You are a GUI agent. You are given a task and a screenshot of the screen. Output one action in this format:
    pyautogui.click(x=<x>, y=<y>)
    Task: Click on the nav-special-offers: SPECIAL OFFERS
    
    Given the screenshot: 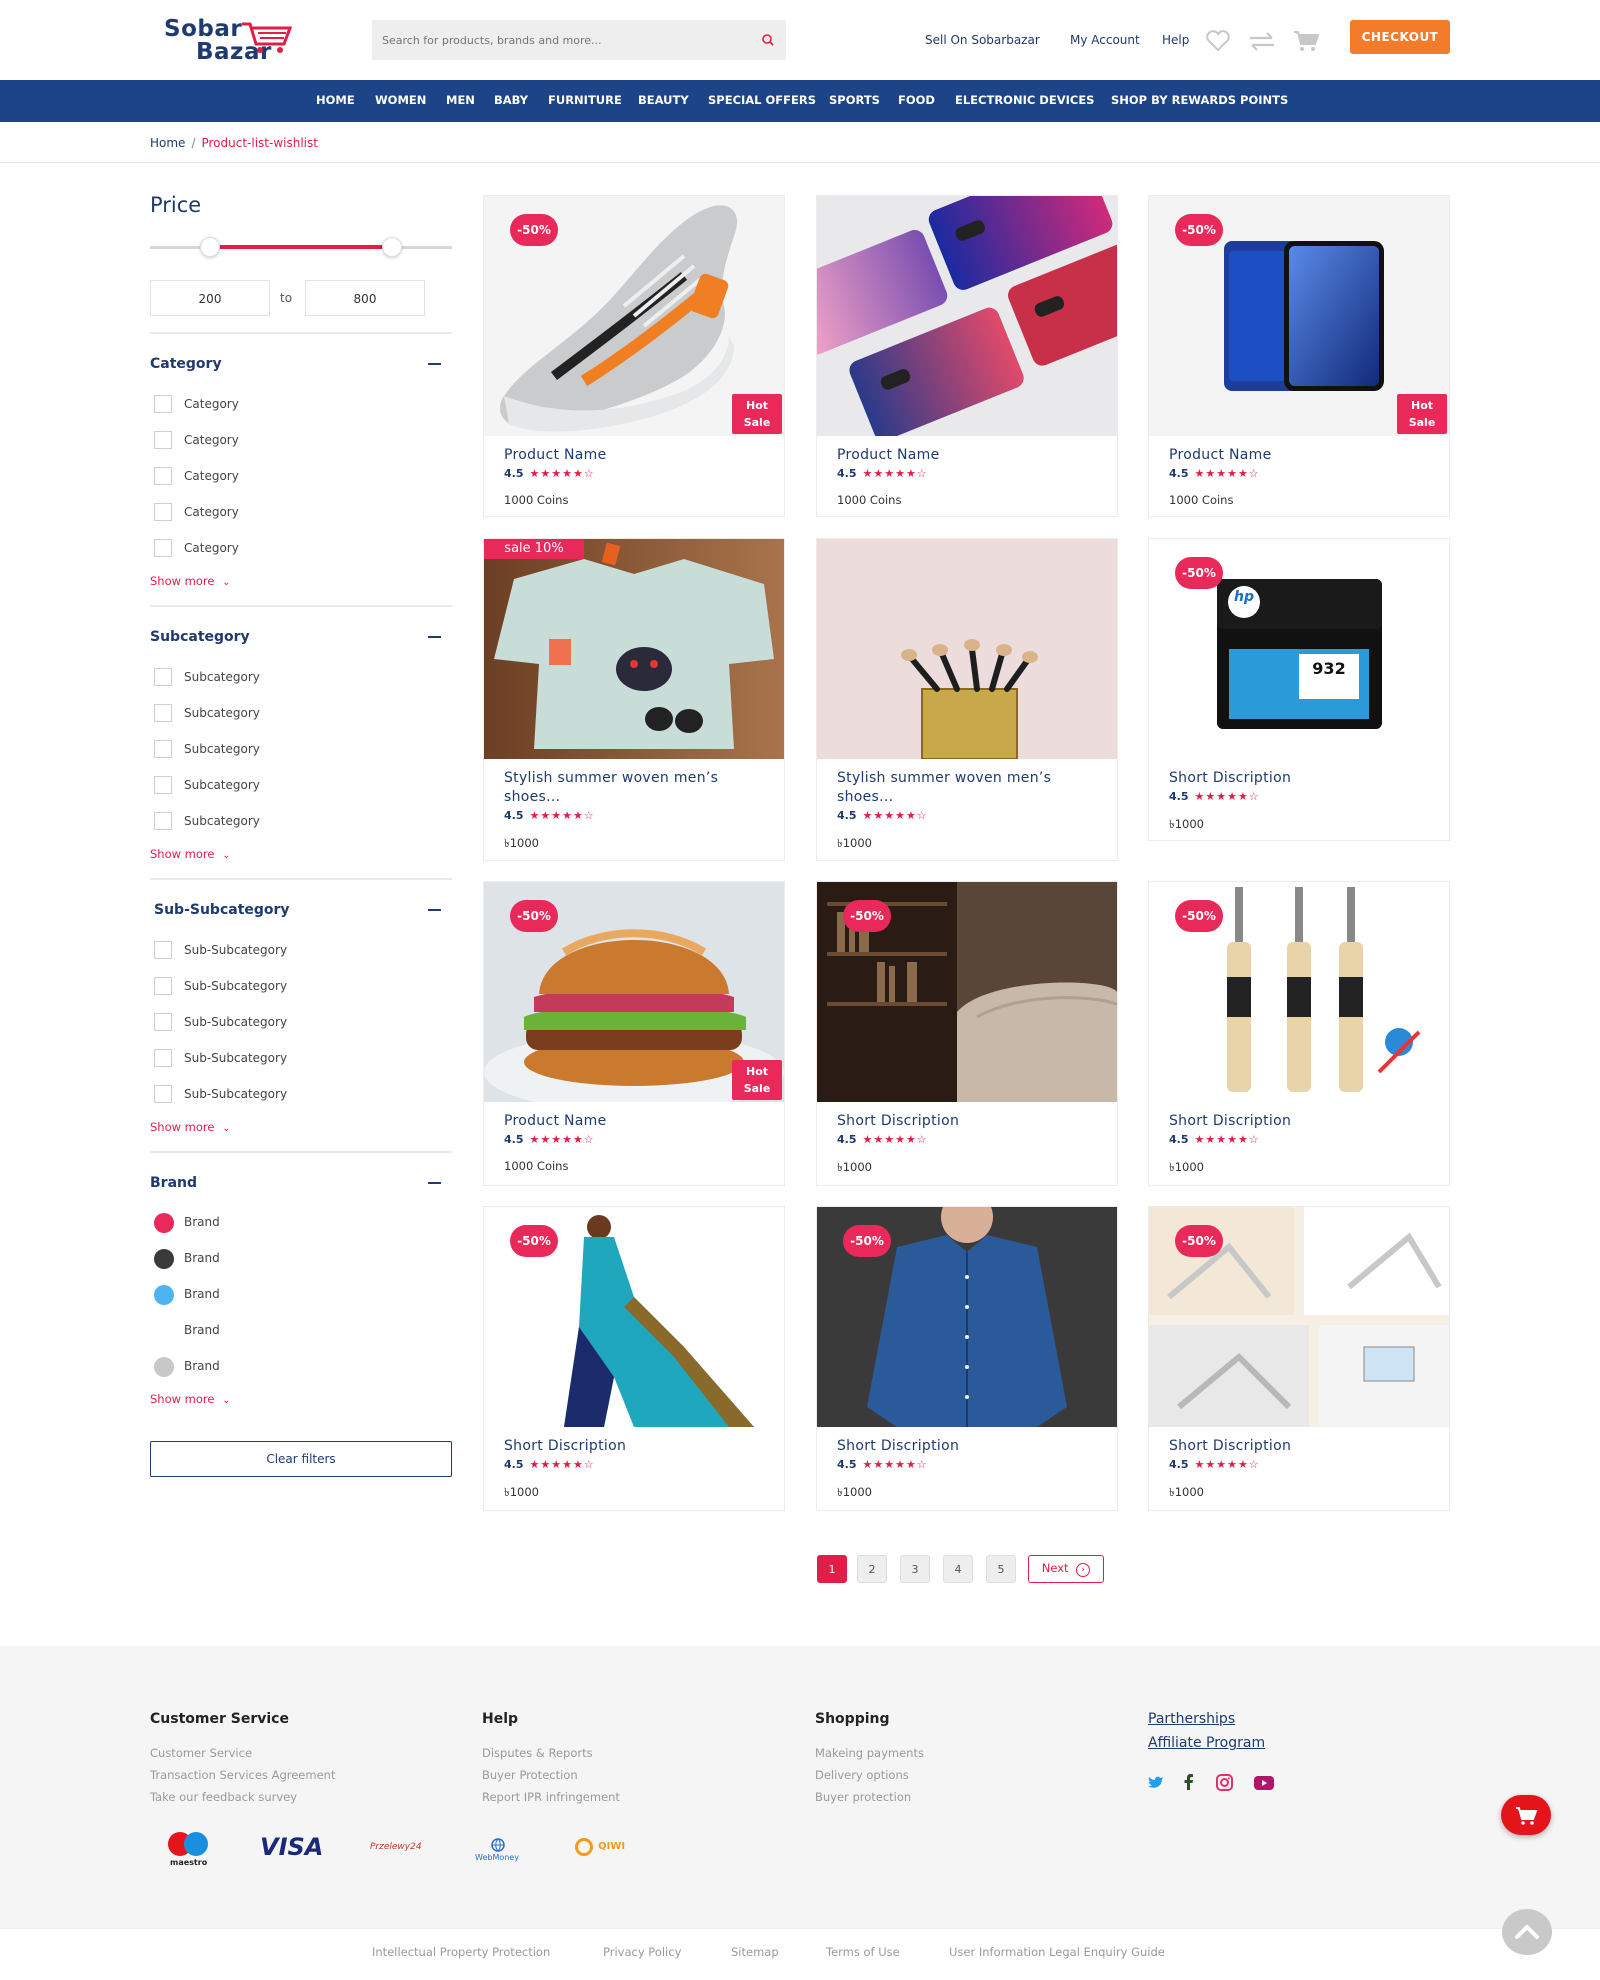 What is the action you would take?
    pyautogui.click(x=762, y=100)
    